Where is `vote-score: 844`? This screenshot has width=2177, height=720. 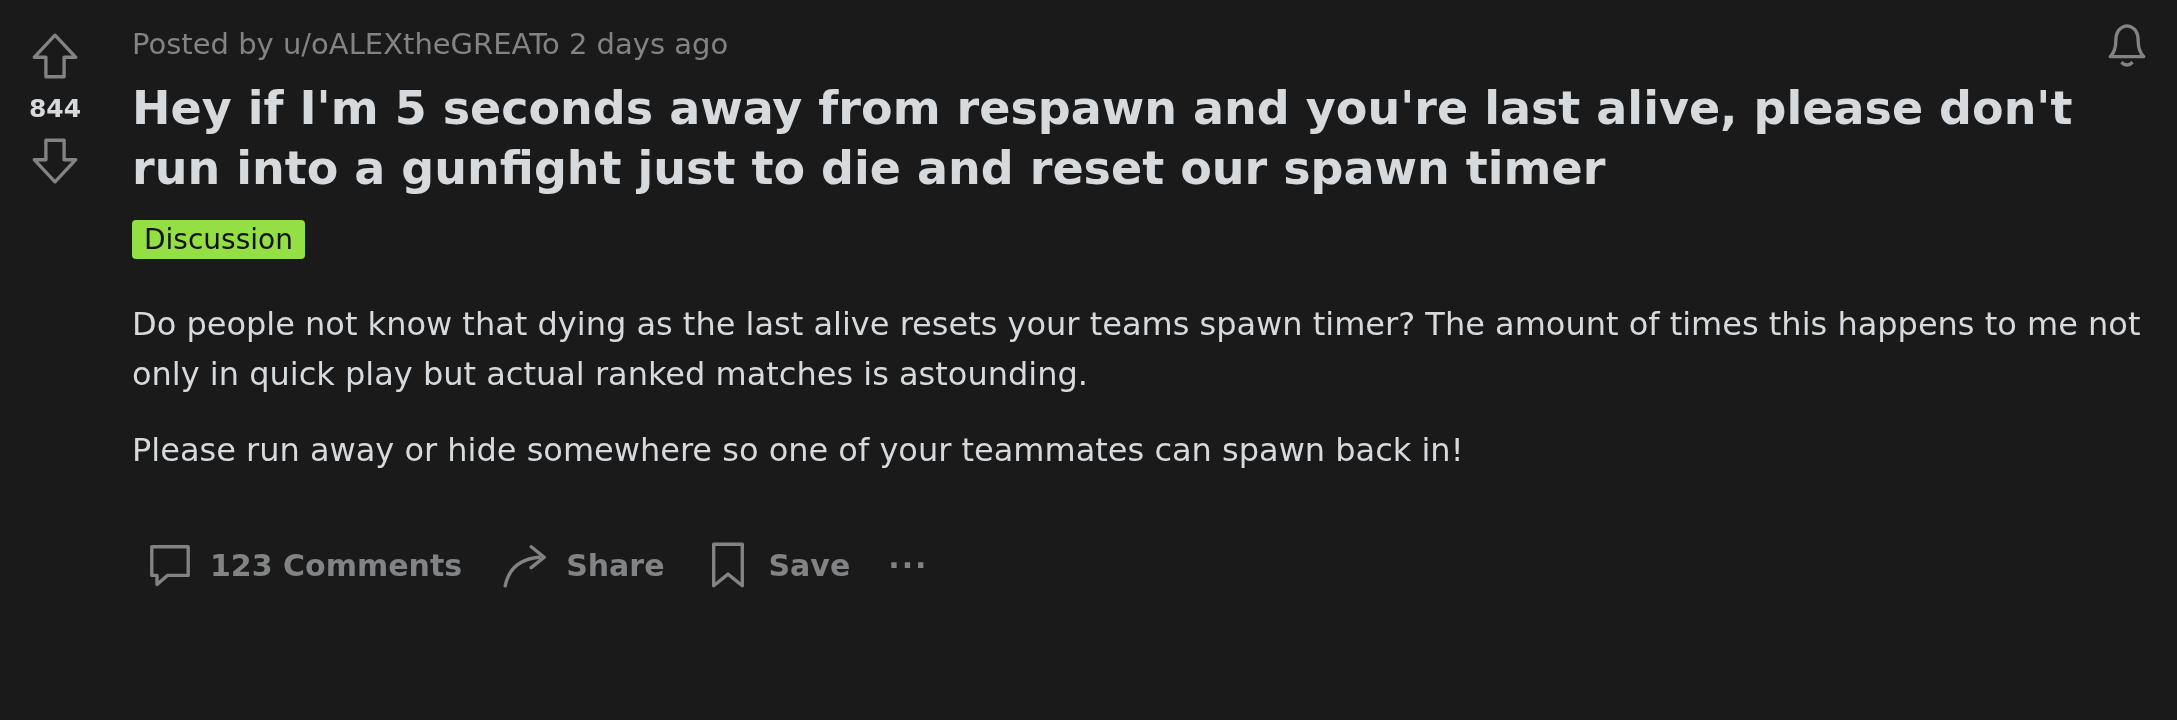 vote-score: 844 is located at coordinates (55, 108).